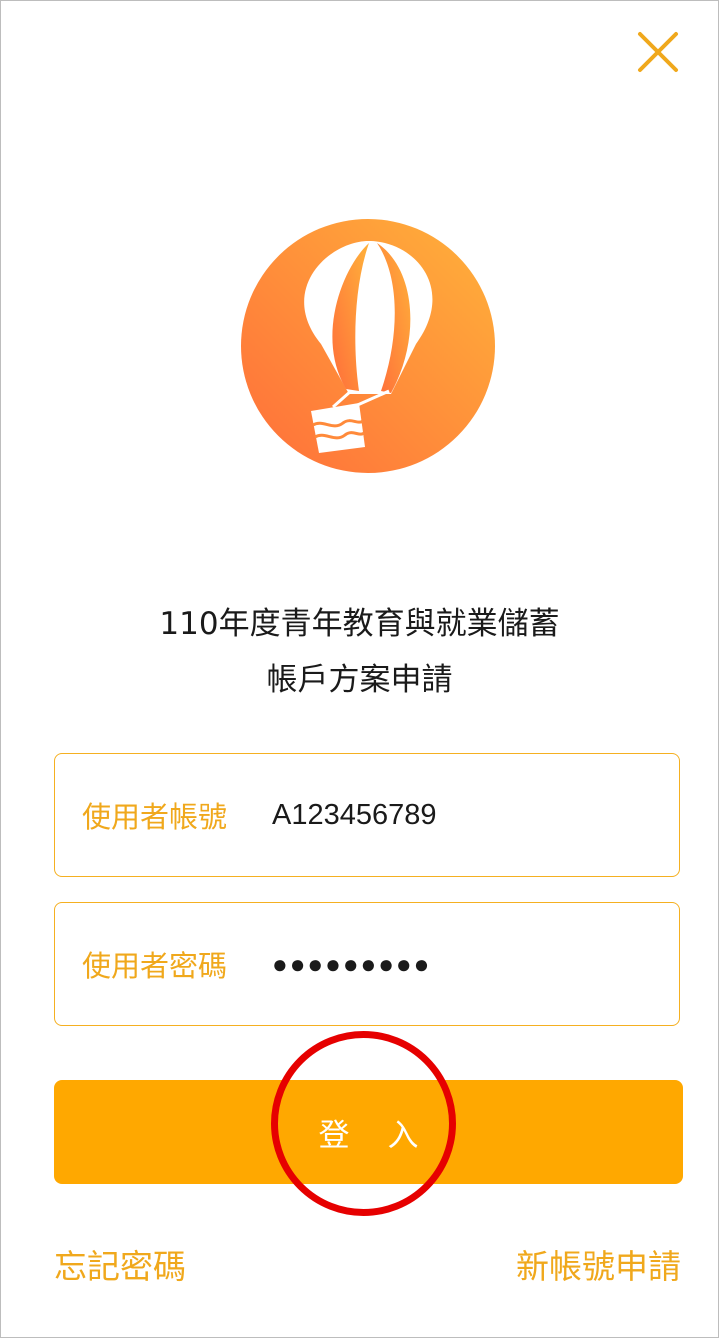  I want to click on title-line-2: 帳戶方案申請, so click(359, 680).